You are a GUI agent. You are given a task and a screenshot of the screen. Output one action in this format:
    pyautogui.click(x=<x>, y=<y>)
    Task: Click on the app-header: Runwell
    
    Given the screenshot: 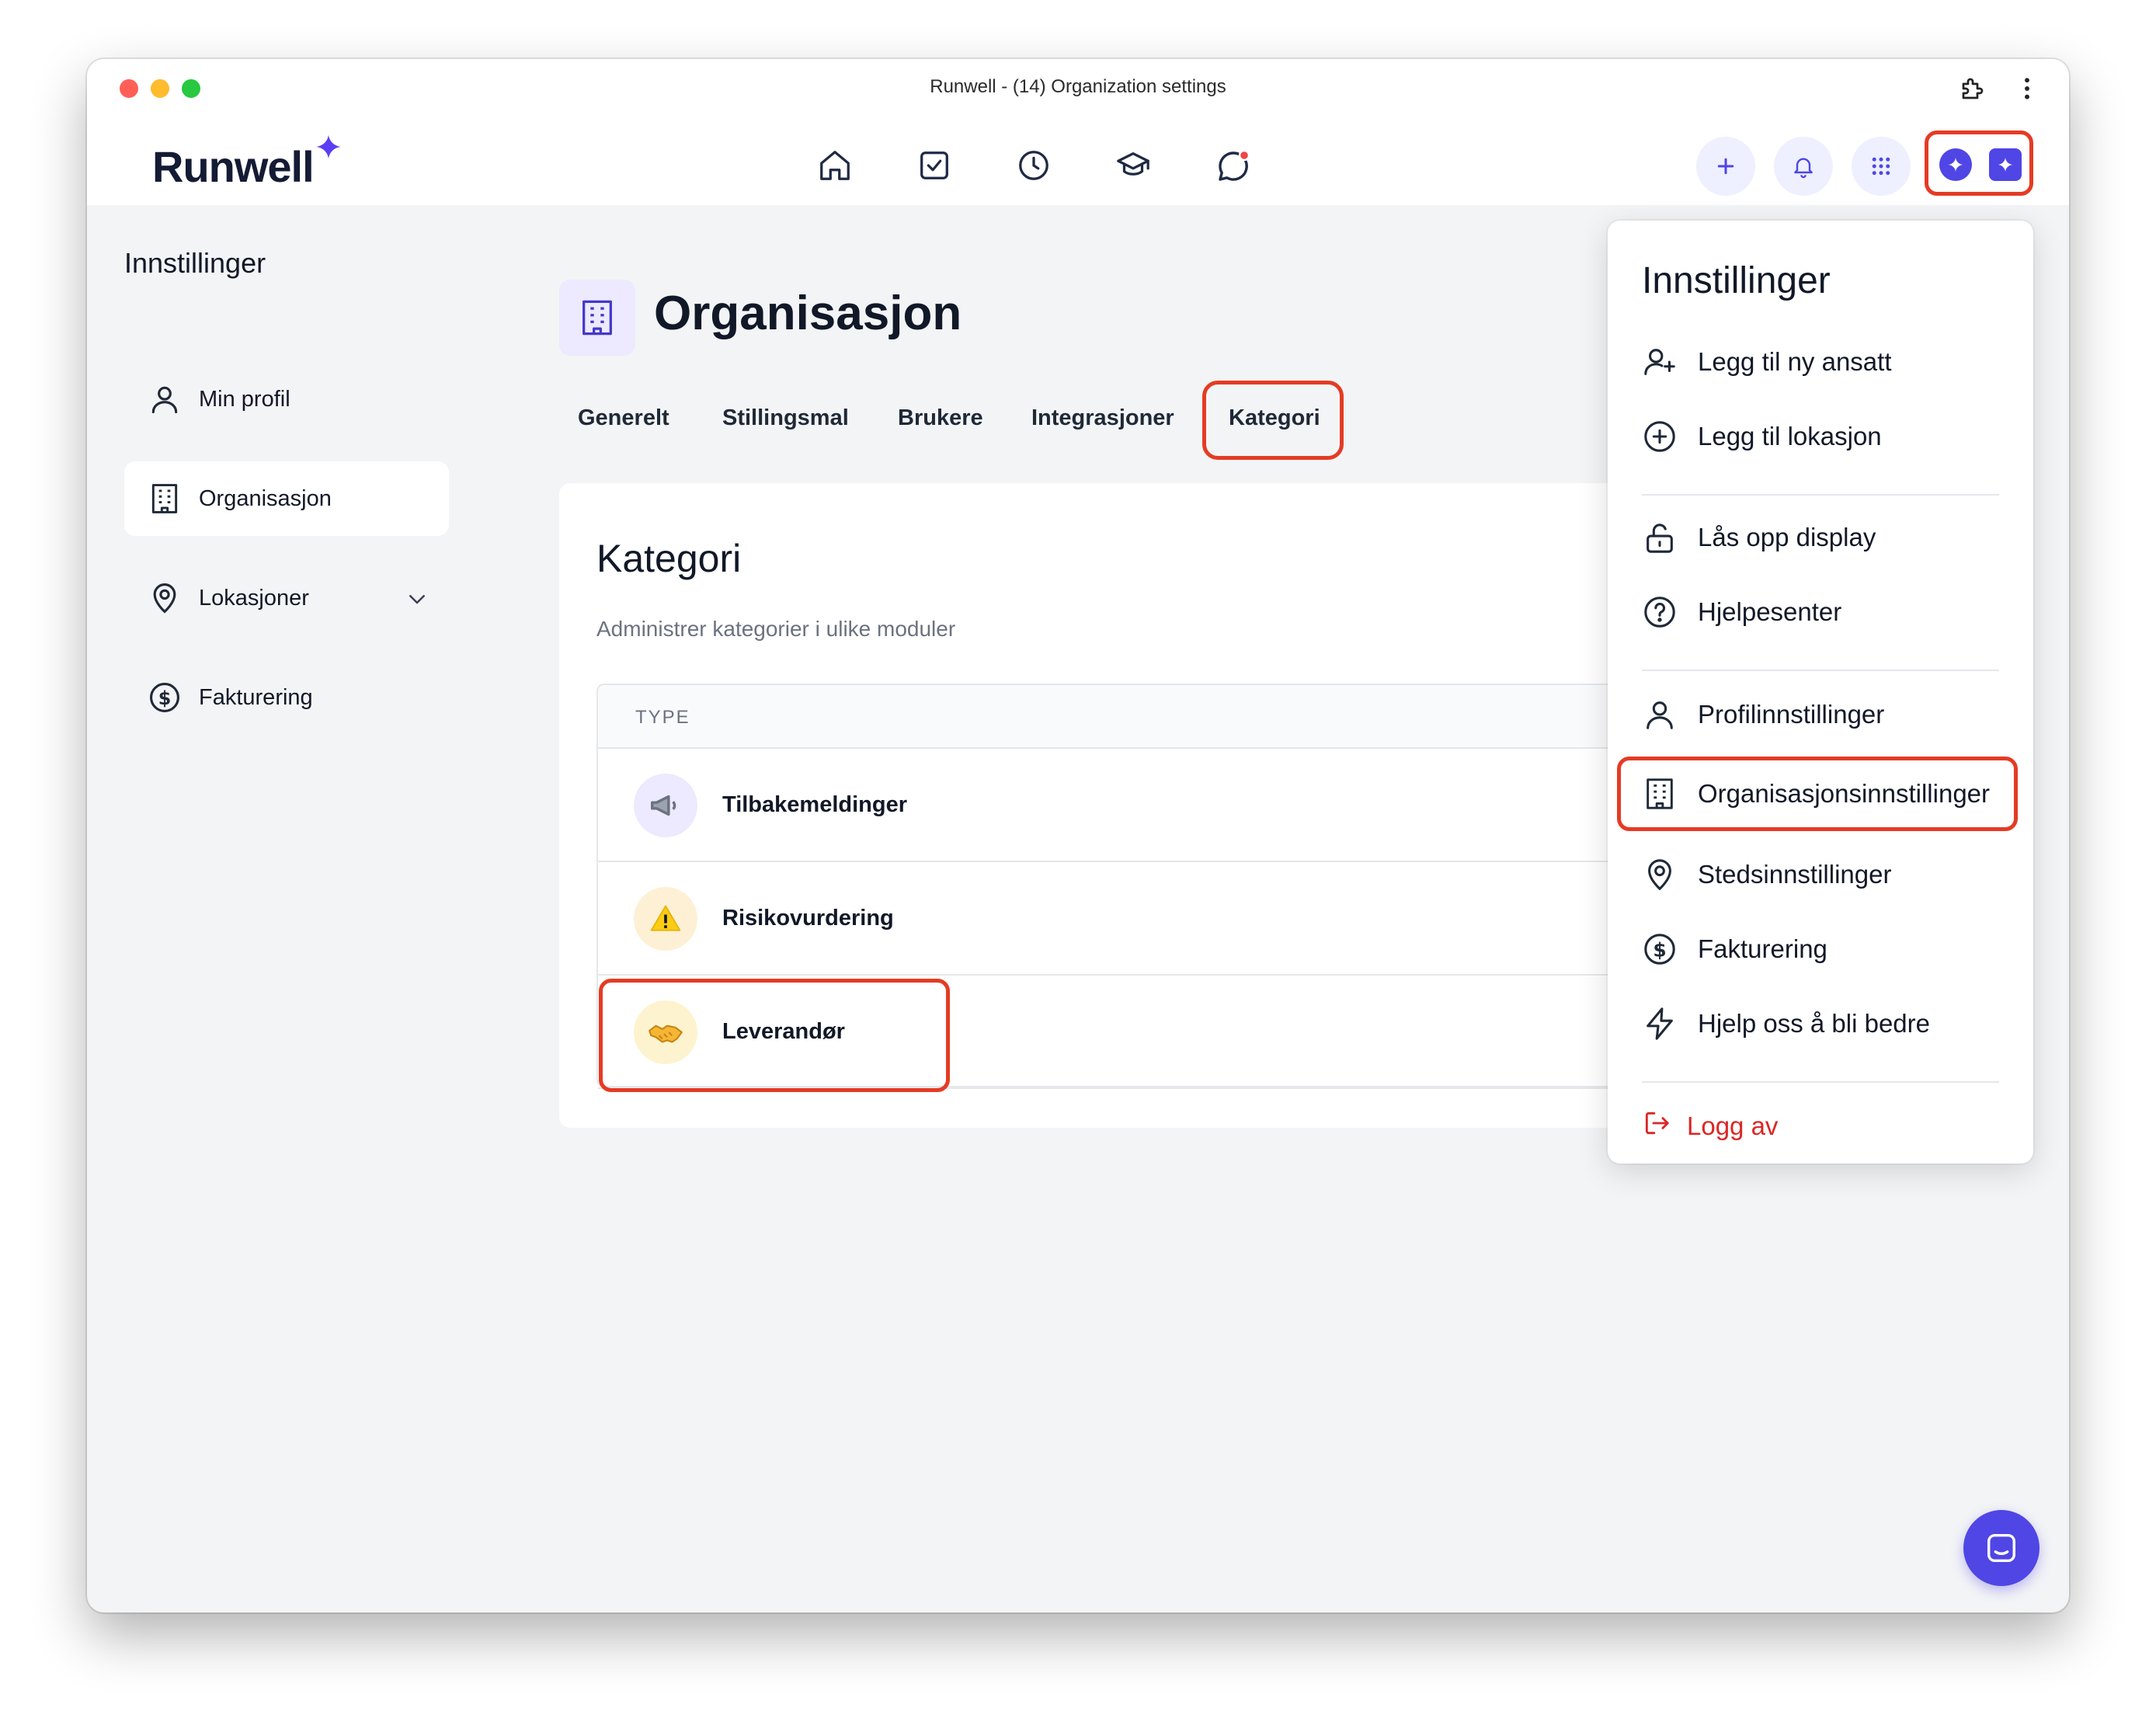 What is the action you would take?
    pyautogui.click(x=1078, y=161)
    